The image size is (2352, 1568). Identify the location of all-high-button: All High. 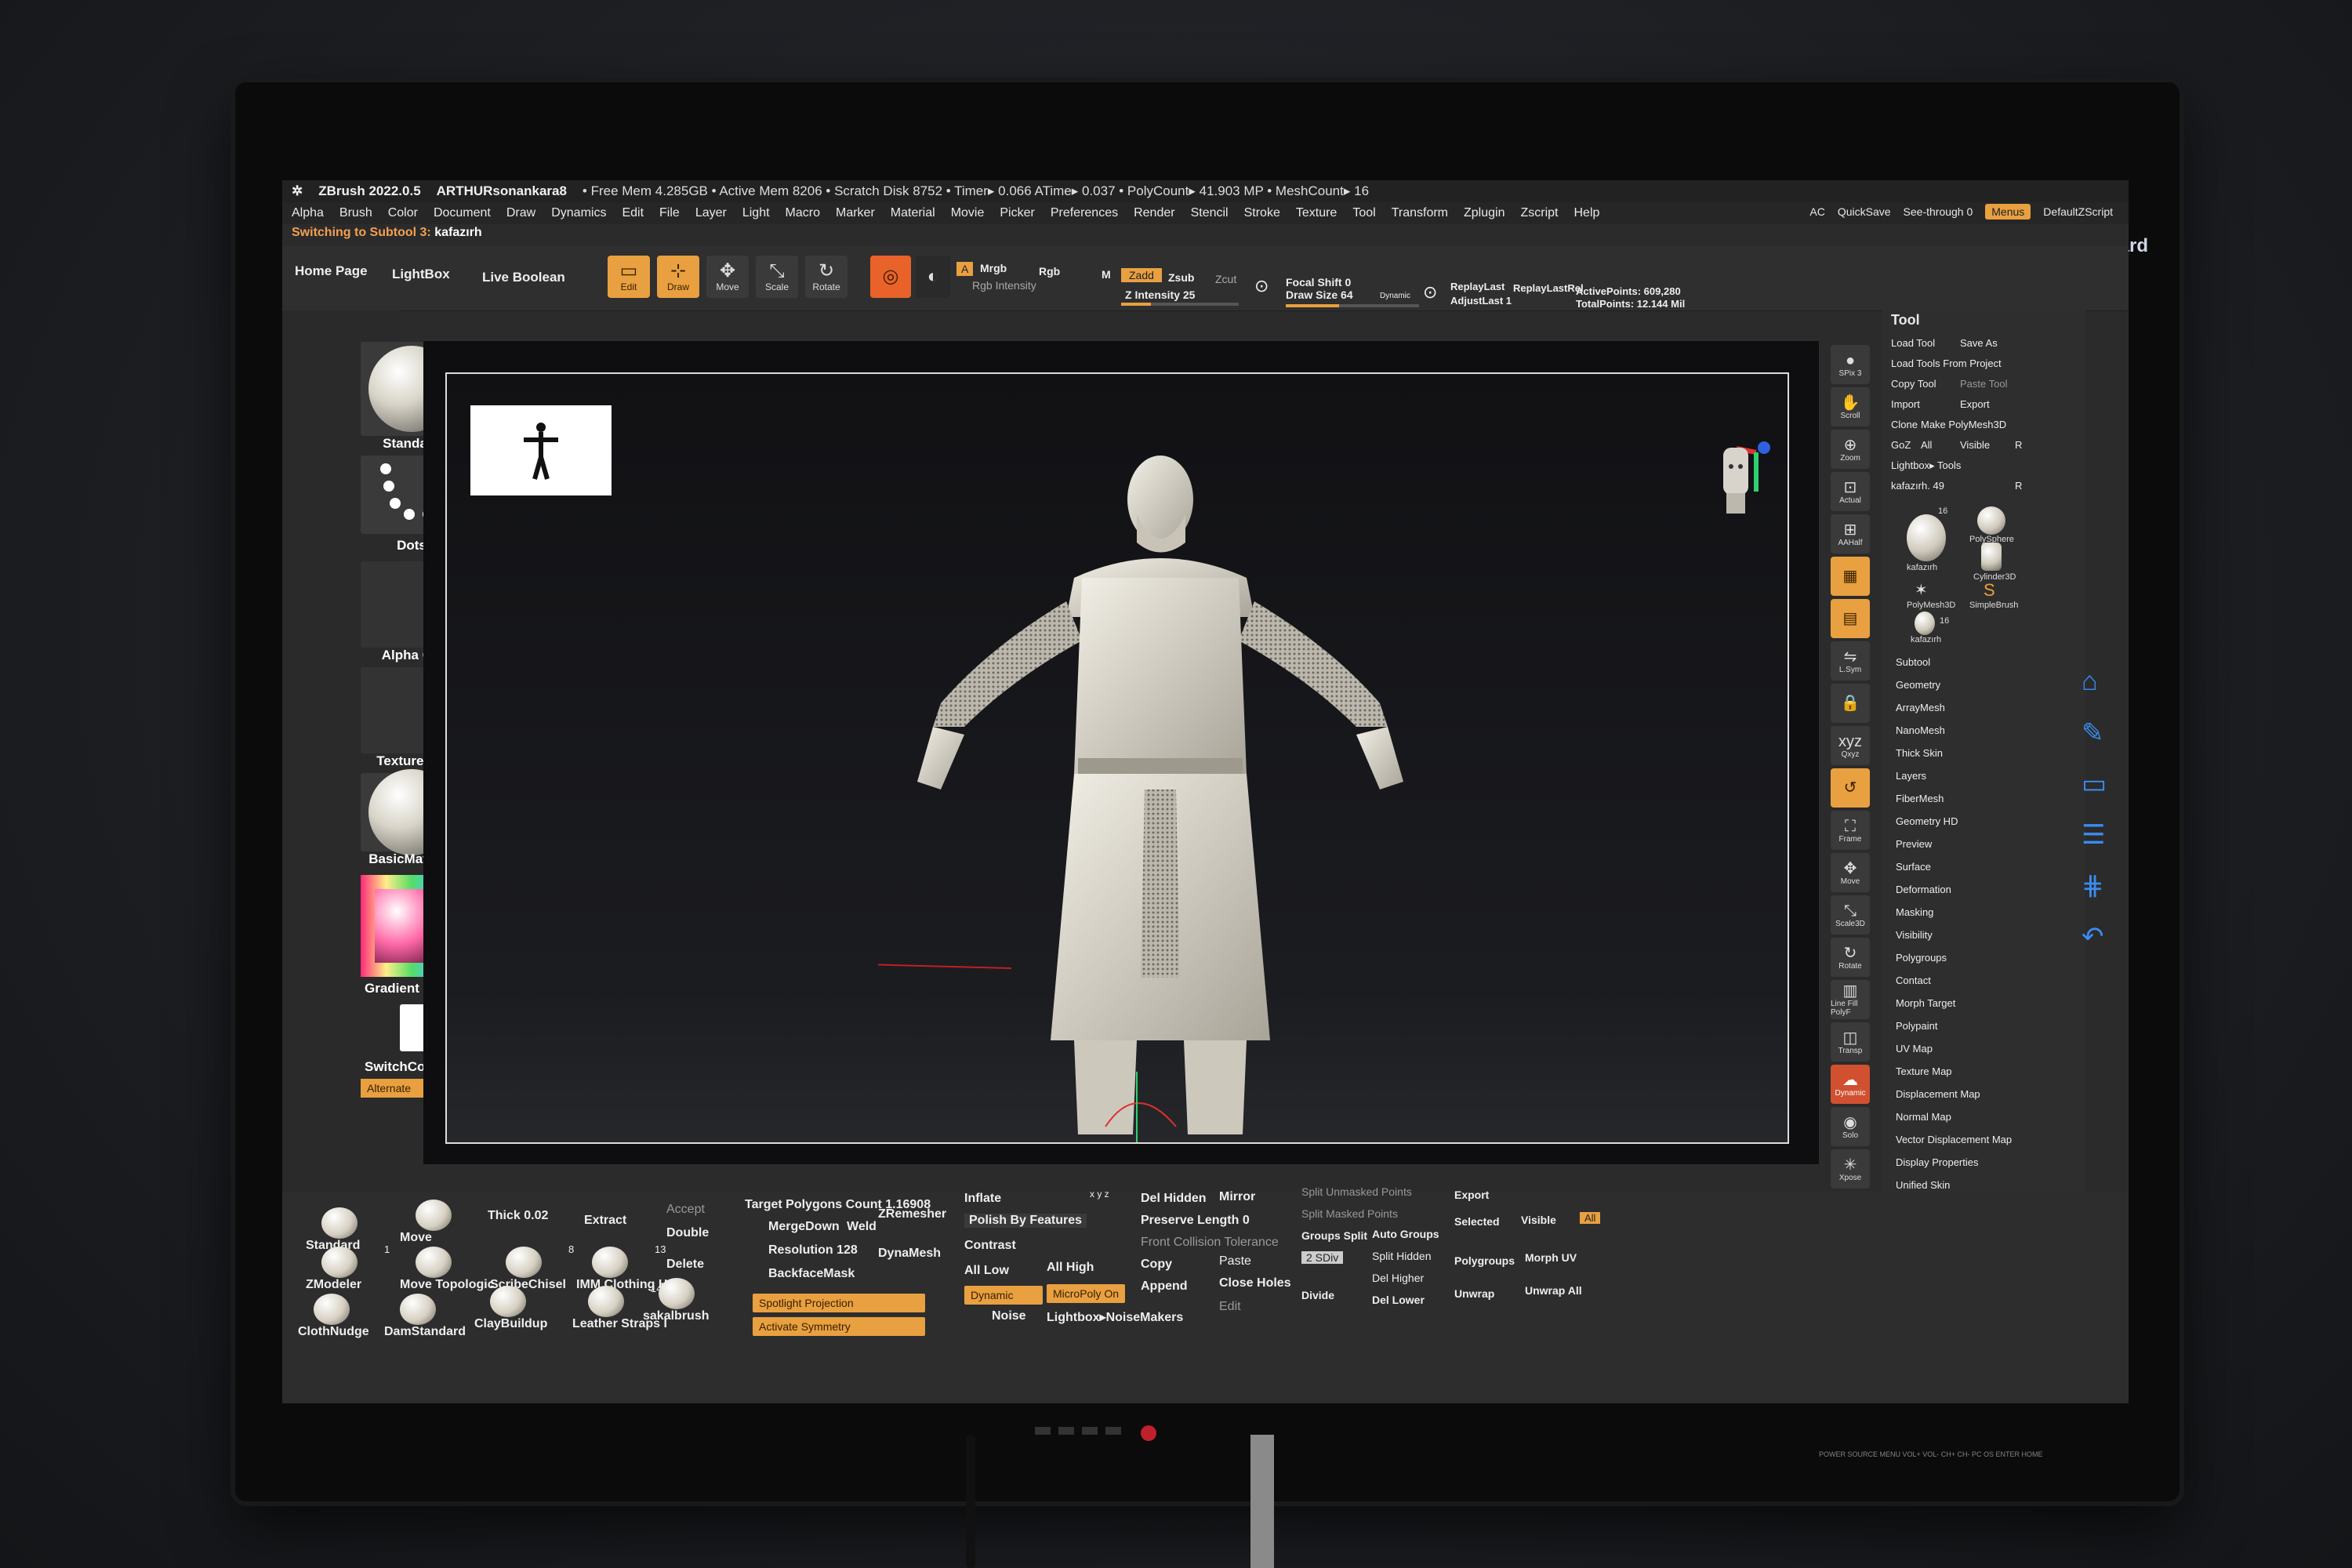
(1070, 1268).